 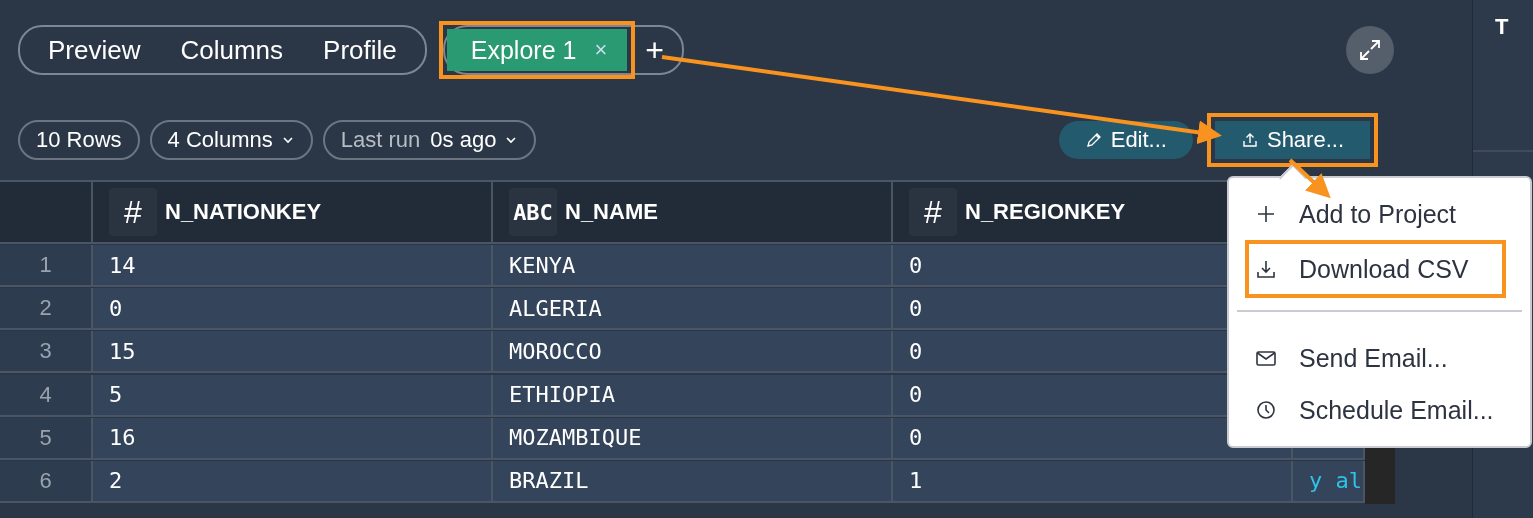 What do you see at coordinates (693, 395) in the screenshot?
I see `table-cell: ETHIOPIA` at bounding box center [693, 395].